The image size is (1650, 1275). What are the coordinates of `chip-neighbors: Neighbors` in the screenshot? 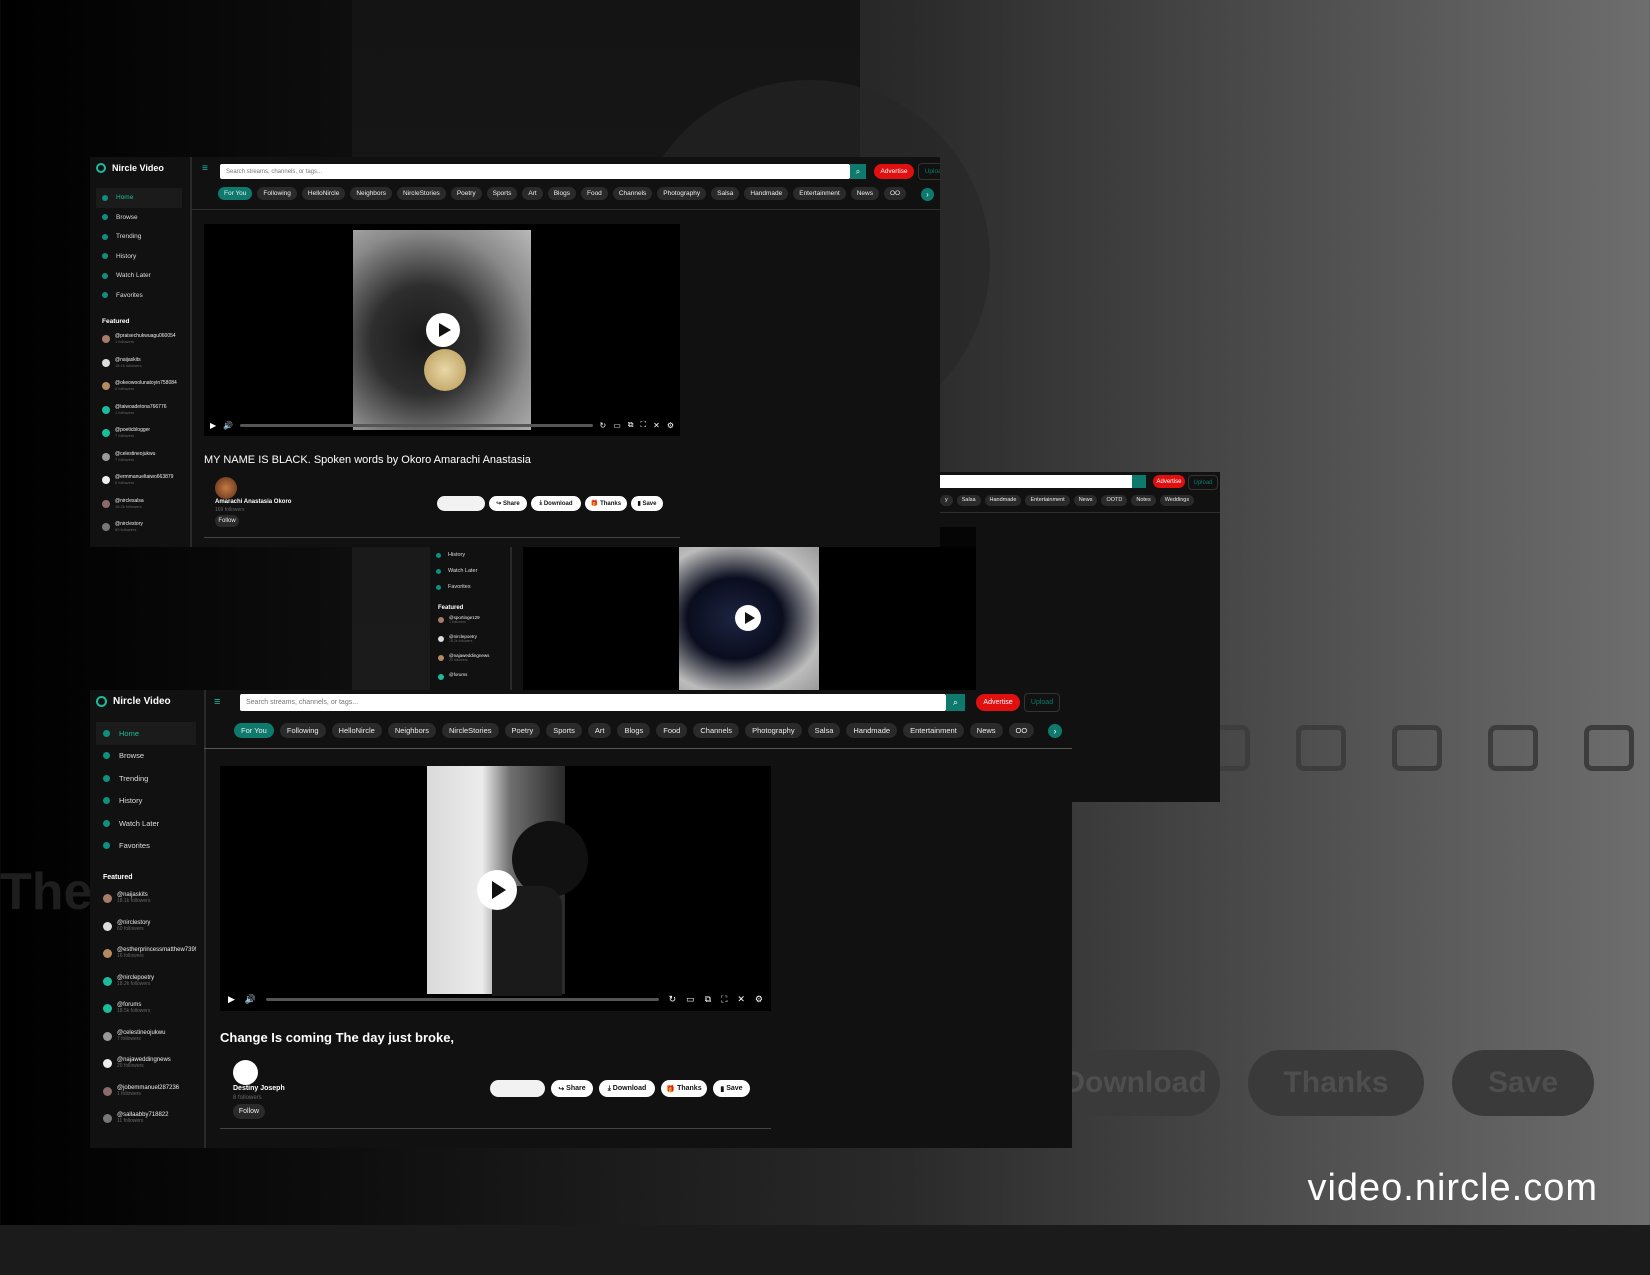 It's located at (411, 730).